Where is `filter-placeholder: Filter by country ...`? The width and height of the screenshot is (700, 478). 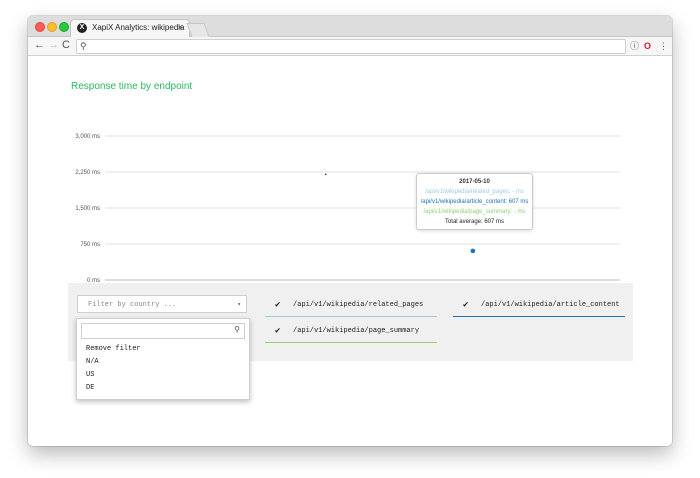 filter-placeholder: Filter by country ... is located at coordinates (132, 305).